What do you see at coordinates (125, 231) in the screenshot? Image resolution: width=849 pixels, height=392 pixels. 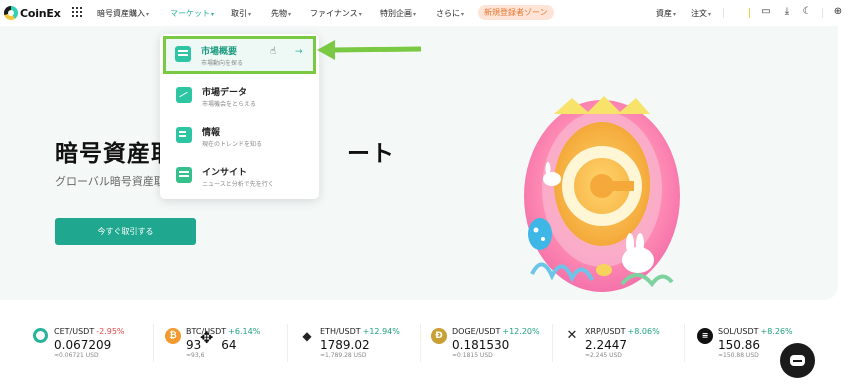 I see `trade-now-button: 今すぐ取引する` at bounding box center [125, 231].